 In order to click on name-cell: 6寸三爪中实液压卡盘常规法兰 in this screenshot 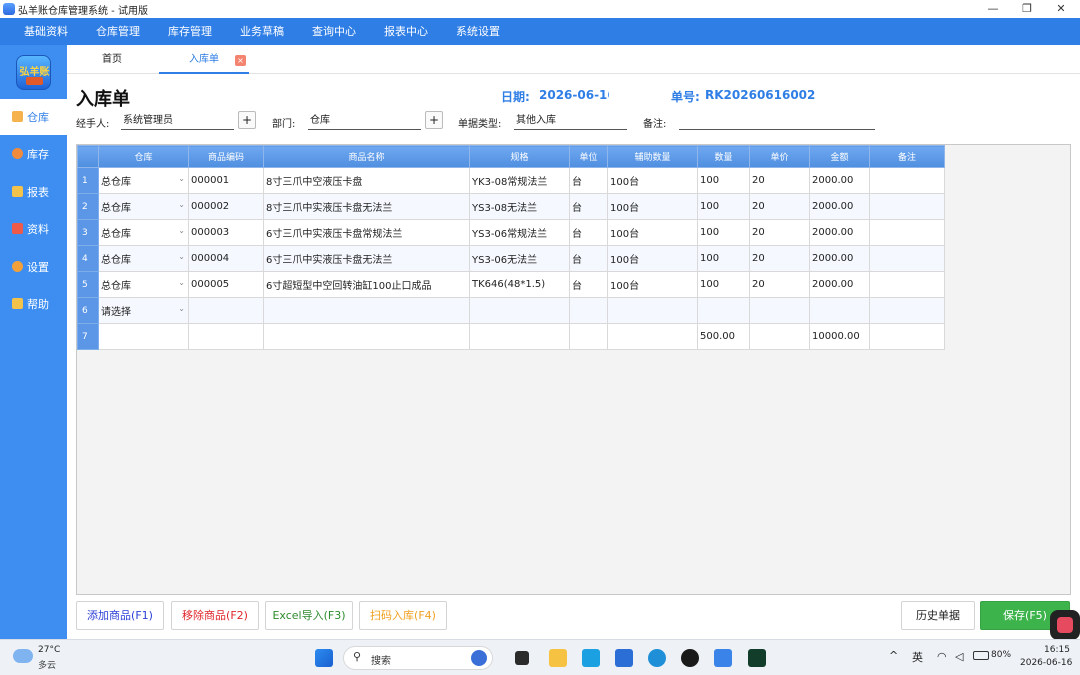, I will do `click(366, 232)`.